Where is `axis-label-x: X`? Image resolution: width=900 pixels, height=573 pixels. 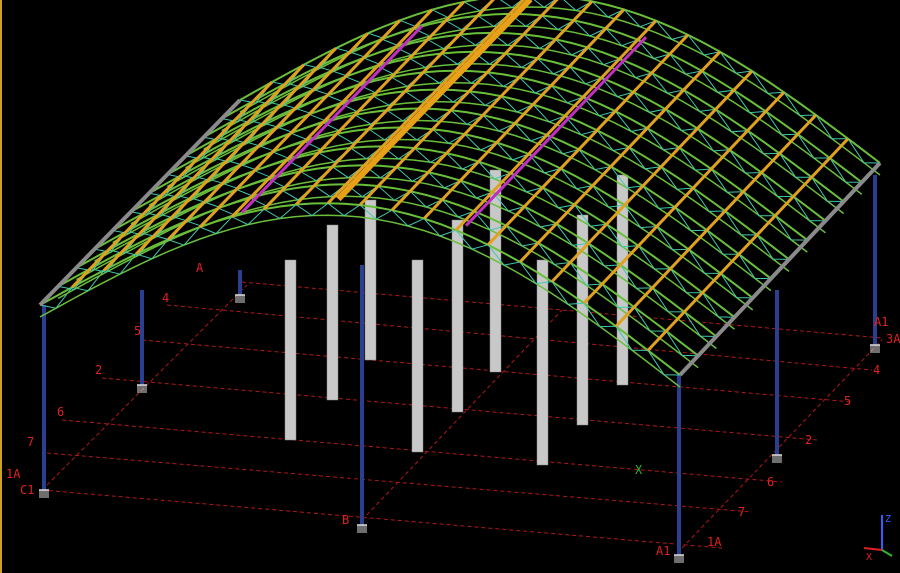 axis-label-x: X is located at coordinates (869, 557).